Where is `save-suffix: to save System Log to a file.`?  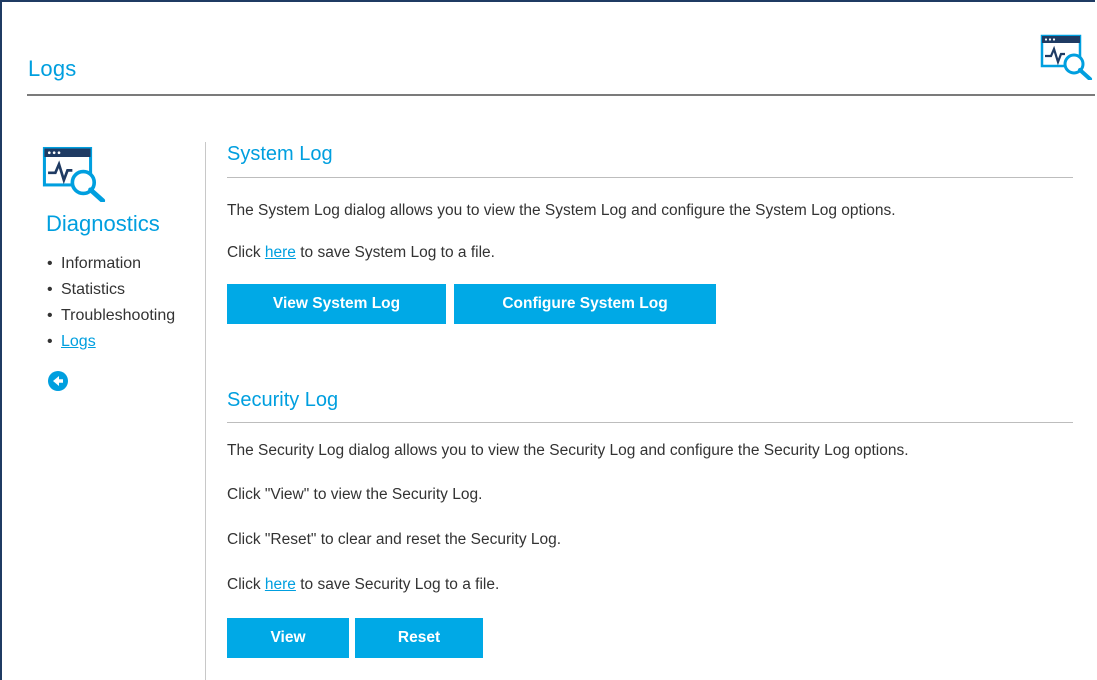
save-suffix: to save System Log to a file. is located at coordinates (395, 252).